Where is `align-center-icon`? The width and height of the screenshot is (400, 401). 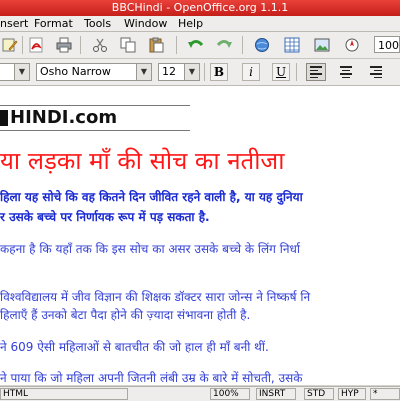
align-center-icon is located at coordinates (346, 72).